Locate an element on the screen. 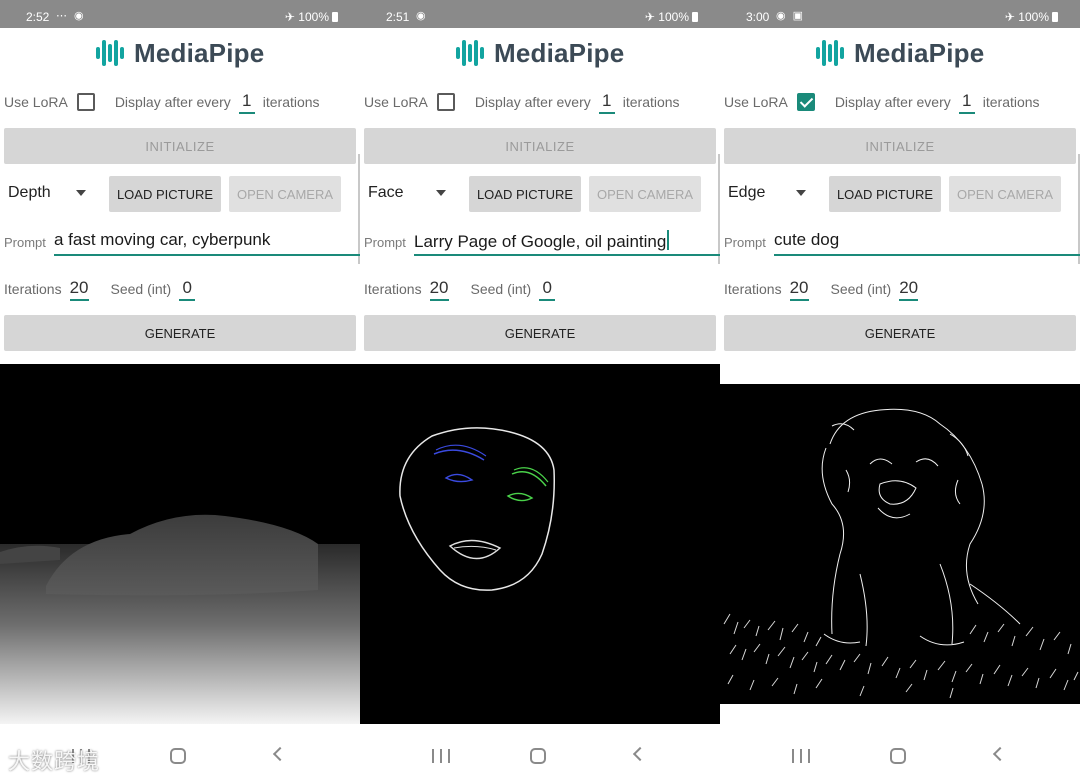  mode-value: Face is located at coordinates (386, 192).